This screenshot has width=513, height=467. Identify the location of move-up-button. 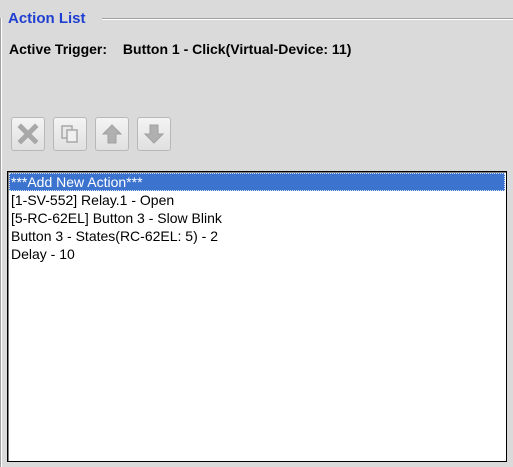
(112, 134).